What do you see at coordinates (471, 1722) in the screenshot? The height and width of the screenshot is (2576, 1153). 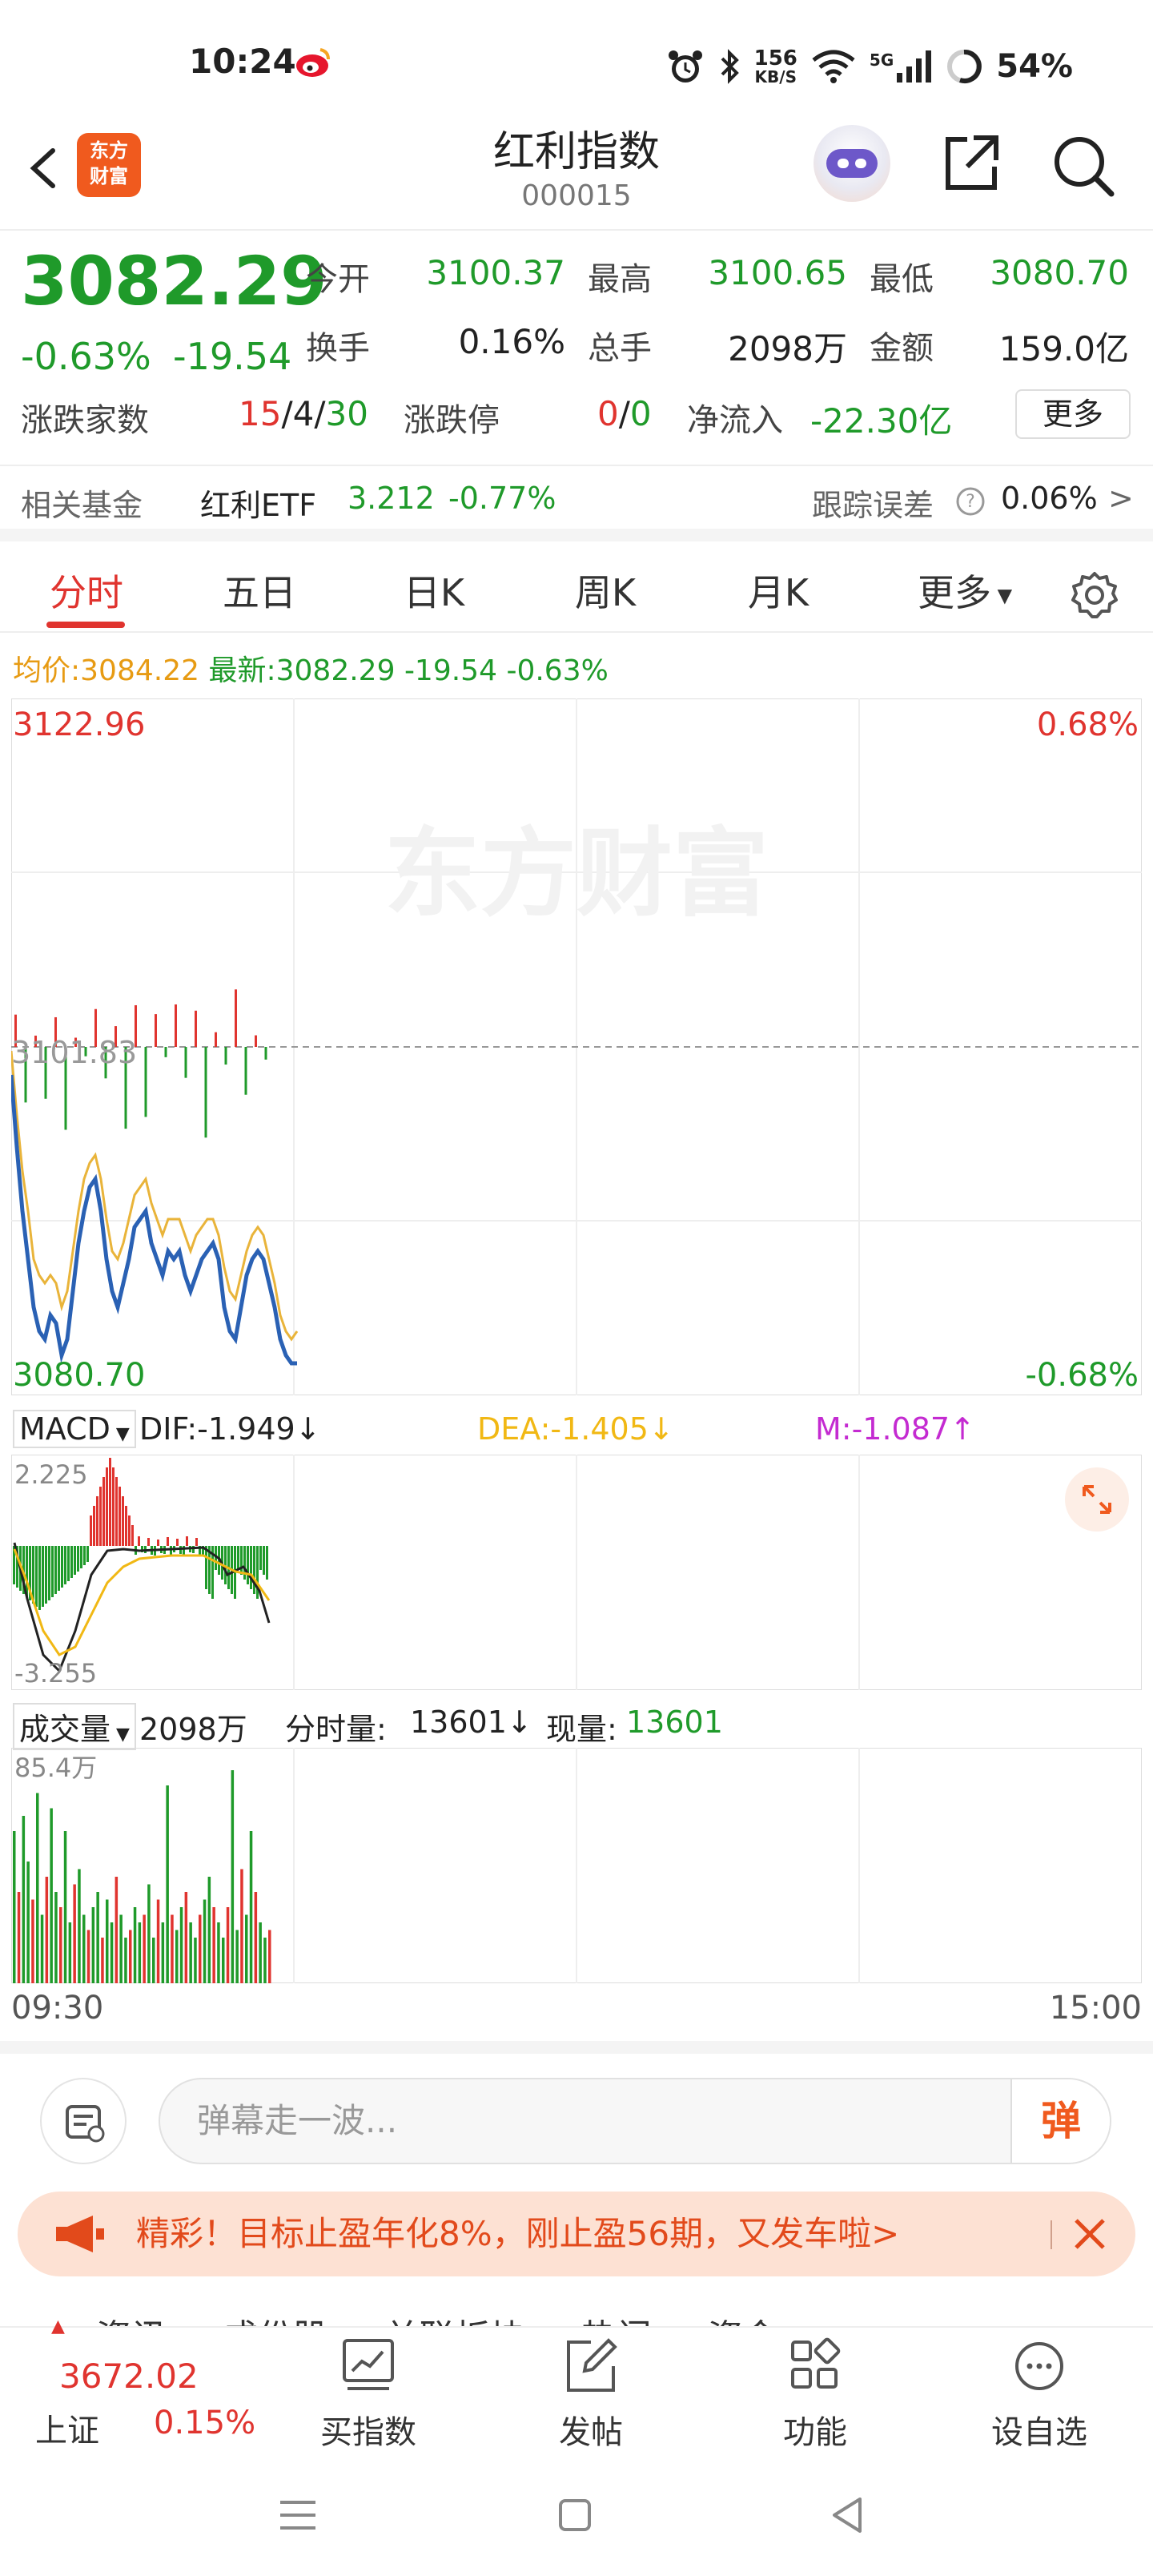 I see `tick-volume-value: 13601↓` at bounding box center [471, 1722].